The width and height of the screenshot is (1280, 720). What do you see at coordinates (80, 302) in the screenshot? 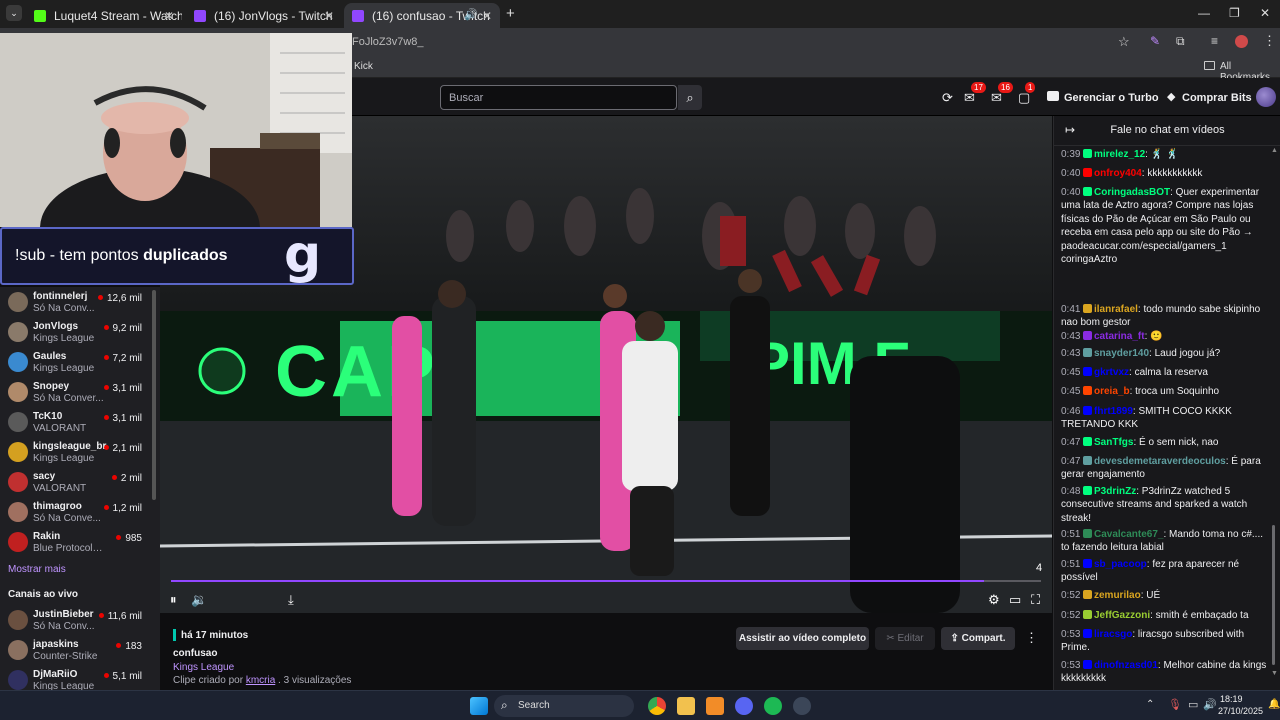
I see `sidebar-channel: fontinnelerj Só Na Conv... 12,6 mil` at bounding box center [80, 302].